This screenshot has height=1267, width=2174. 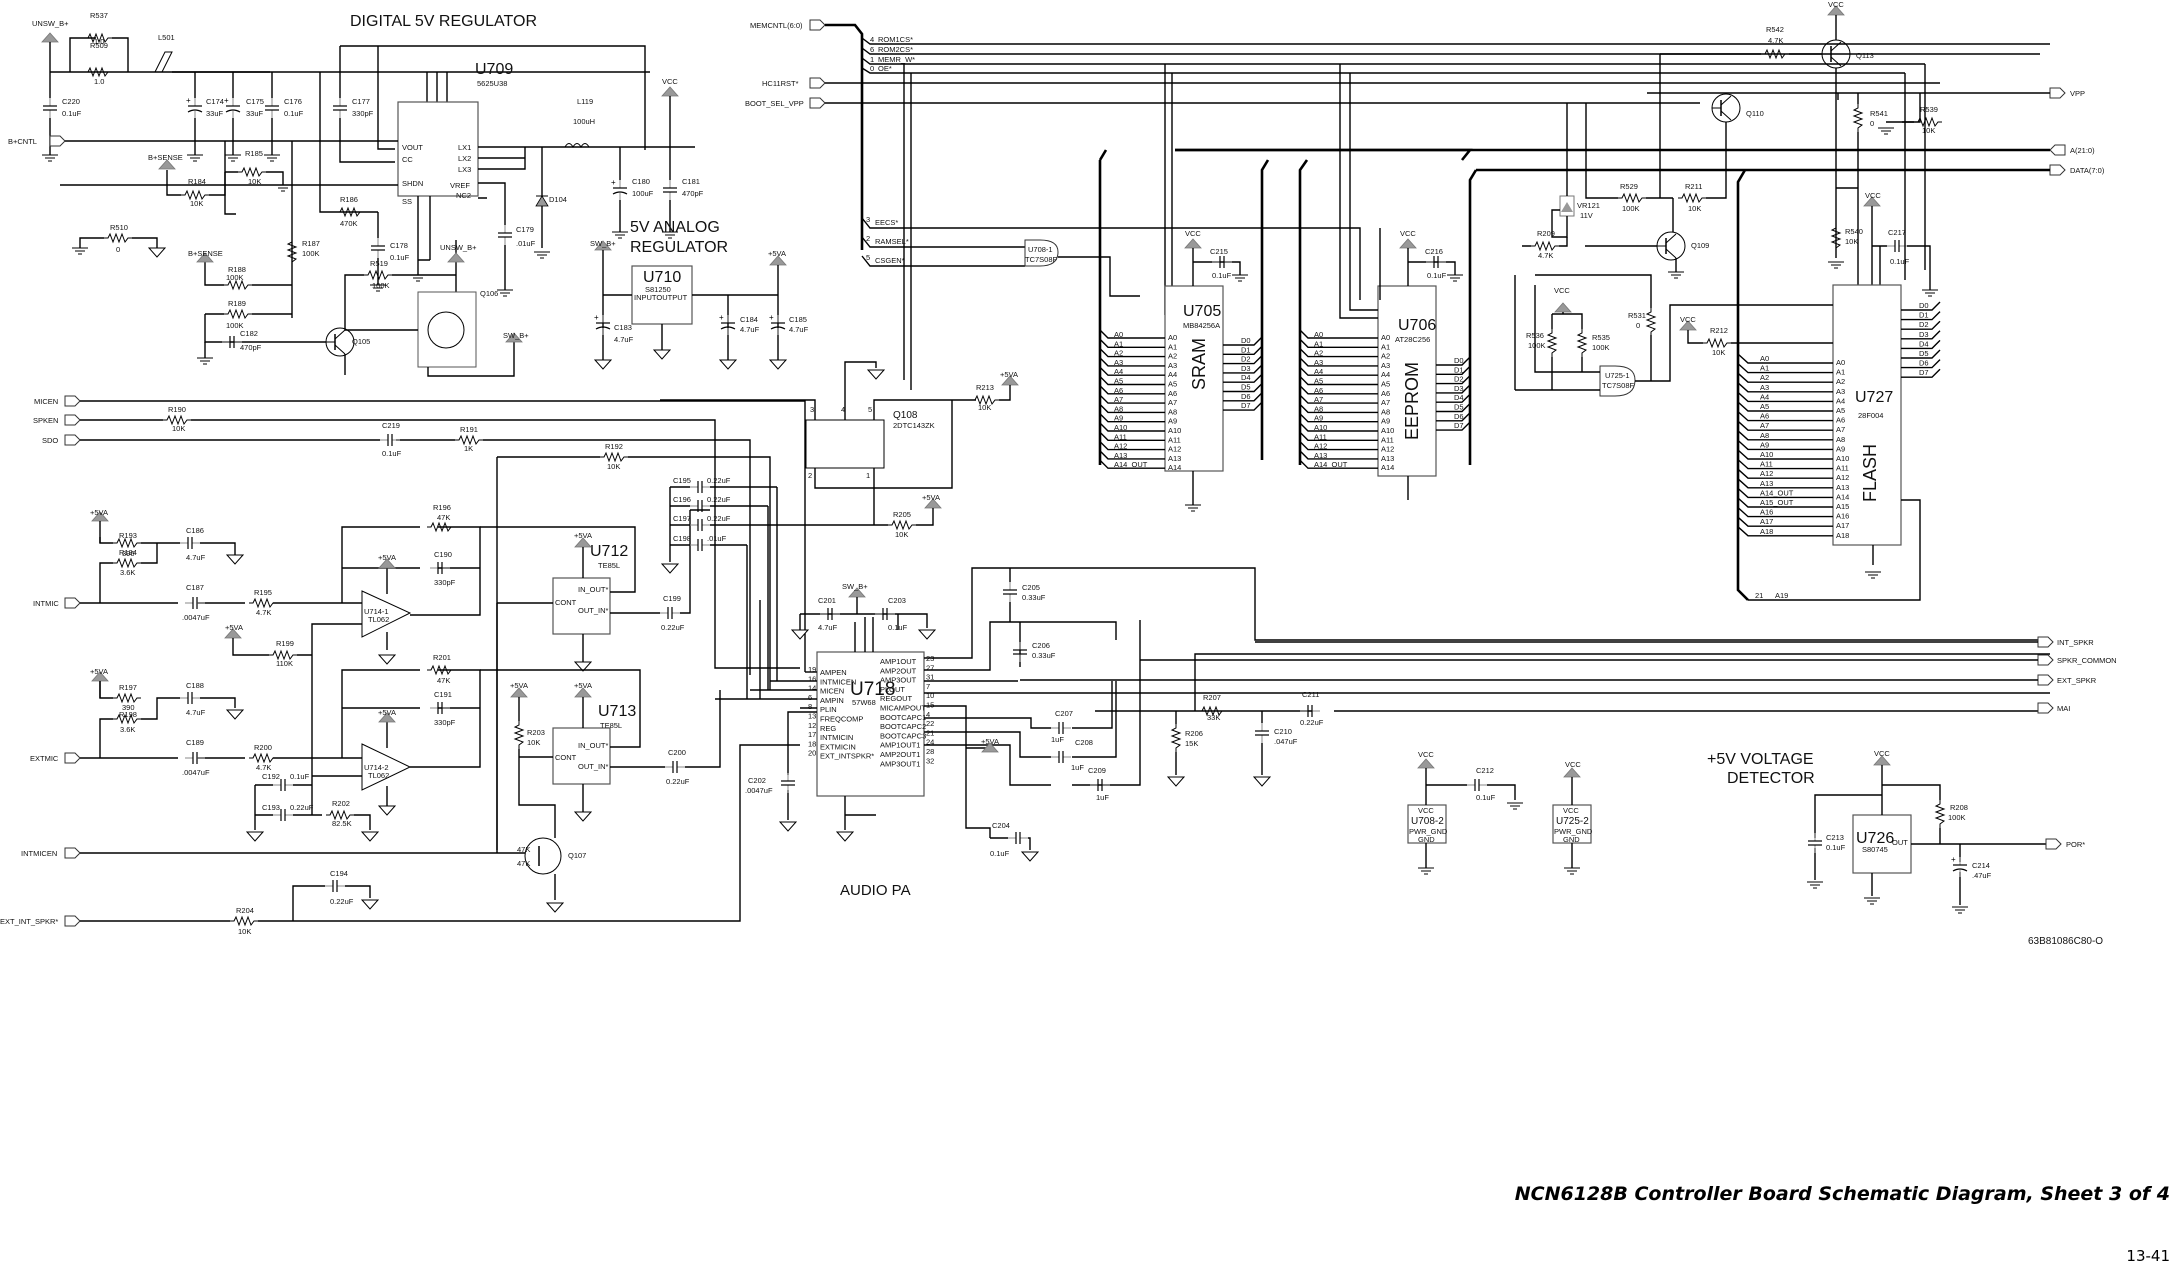 What do you see at coordinates (930, 667) in the screenshot?
I see `u718-pin-number: 27` at bounding box center [930, 667].